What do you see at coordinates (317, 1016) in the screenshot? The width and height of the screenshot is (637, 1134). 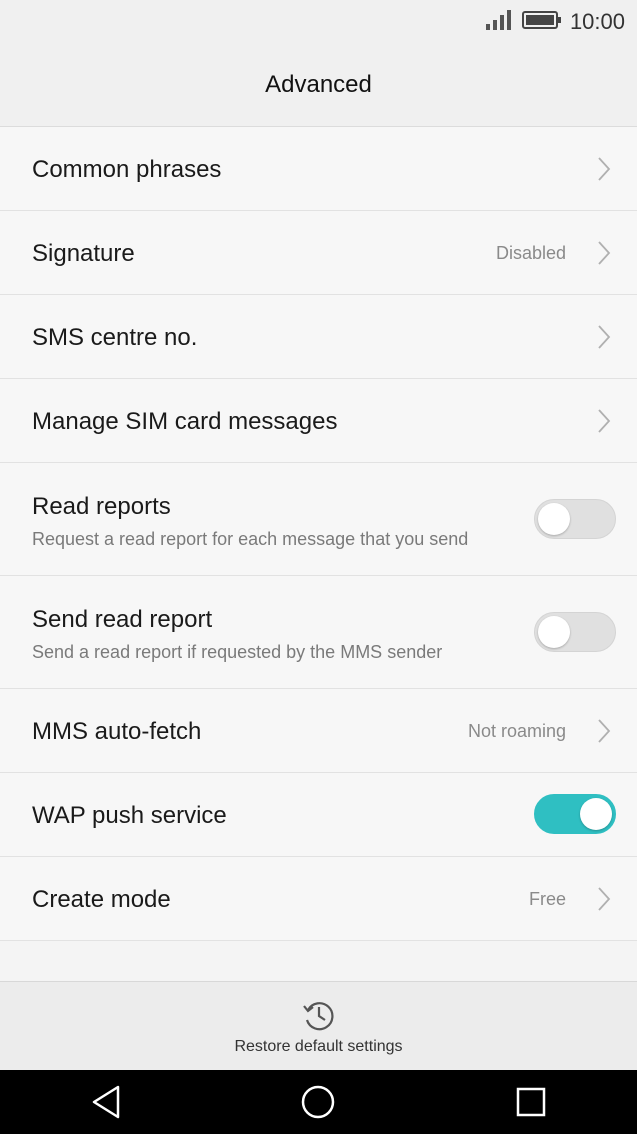 I see `restore-history-icon` at bounding box center [317, 1016].